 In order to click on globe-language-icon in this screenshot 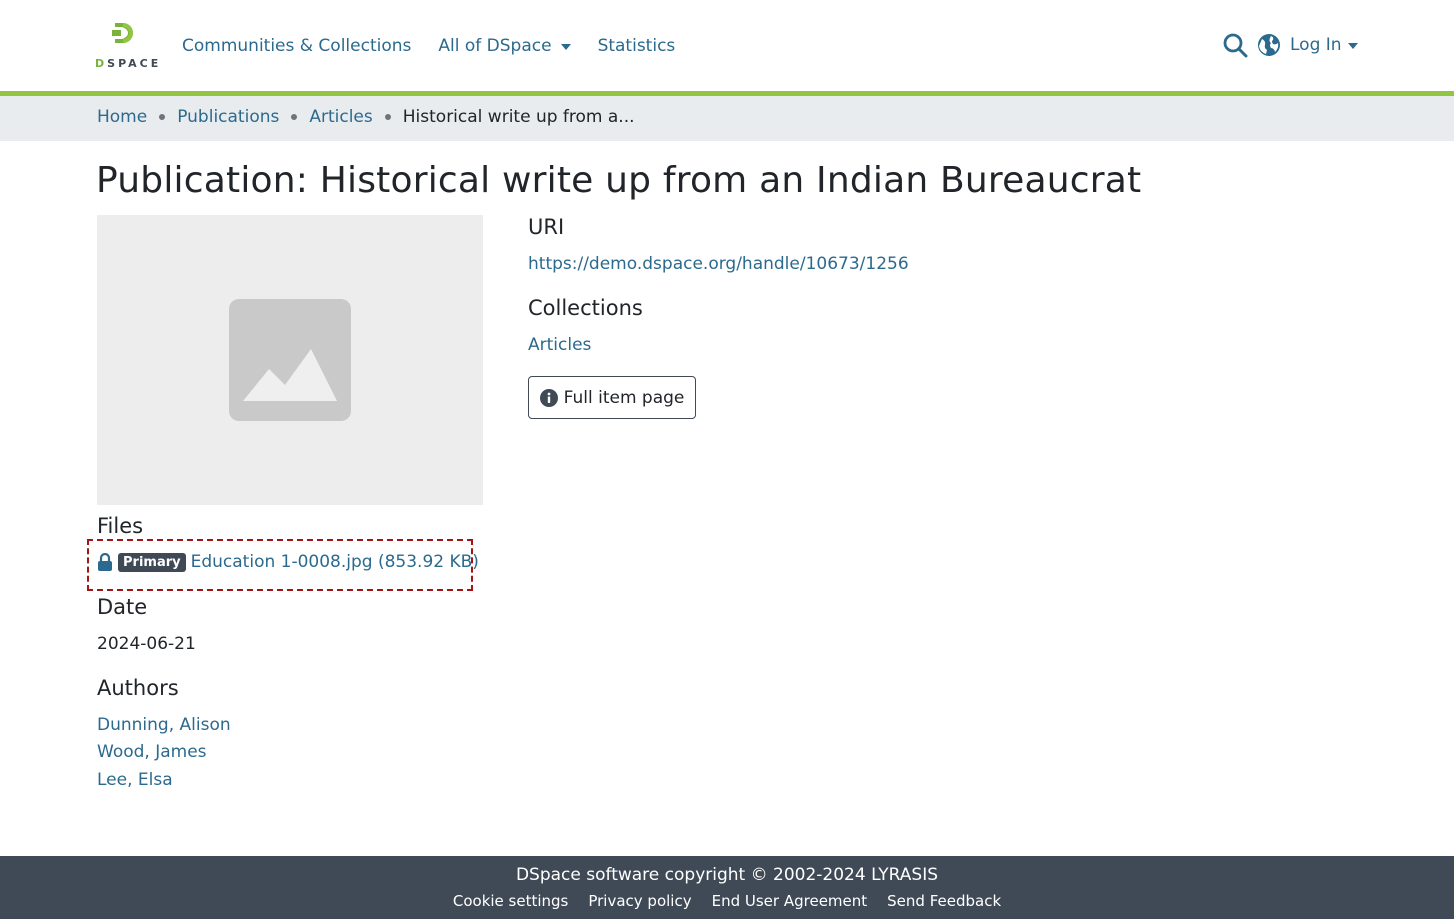, I will do `click(1269, 45)`.